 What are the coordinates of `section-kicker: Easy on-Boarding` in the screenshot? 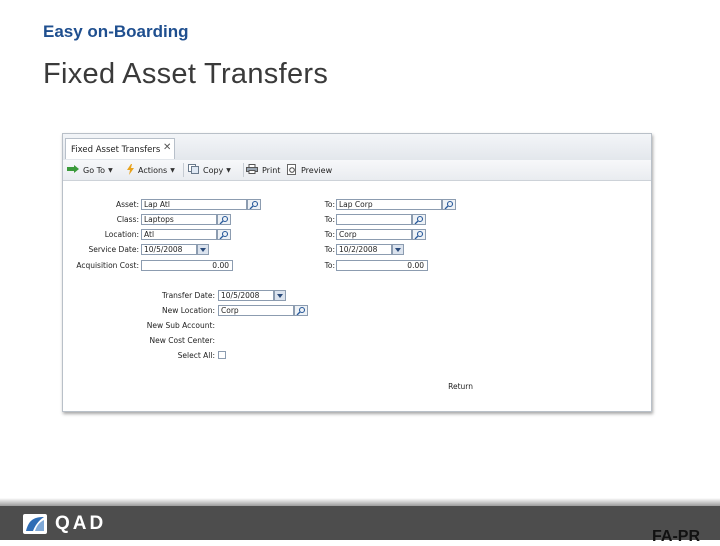 It's located at (116, 31).